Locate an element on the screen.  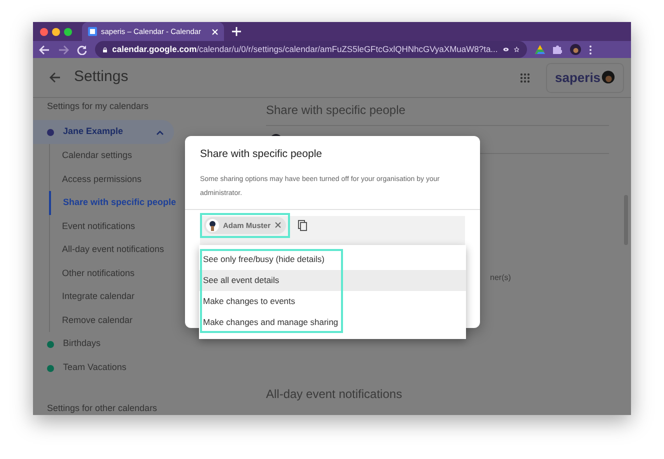
more-options-icon is located at coordinates (590, 49).